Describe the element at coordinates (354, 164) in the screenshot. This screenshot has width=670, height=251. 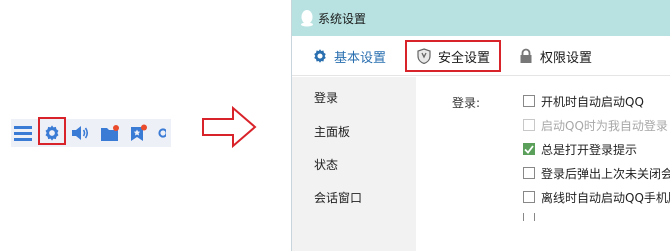
I see `settings-sidebar: 登录 主面板 状态 会话窗口` at that location.